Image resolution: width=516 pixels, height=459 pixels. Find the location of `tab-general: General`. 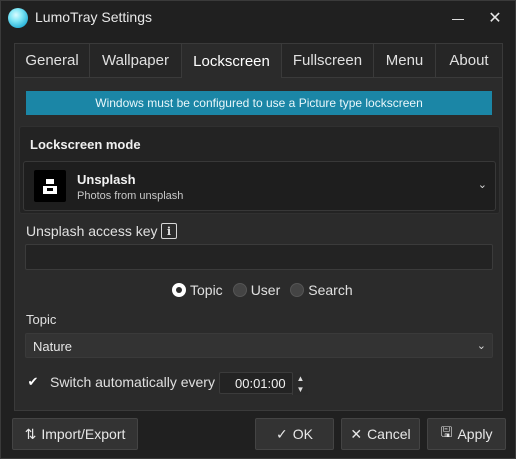

tab-general: General is located at coordinates (52, 60).